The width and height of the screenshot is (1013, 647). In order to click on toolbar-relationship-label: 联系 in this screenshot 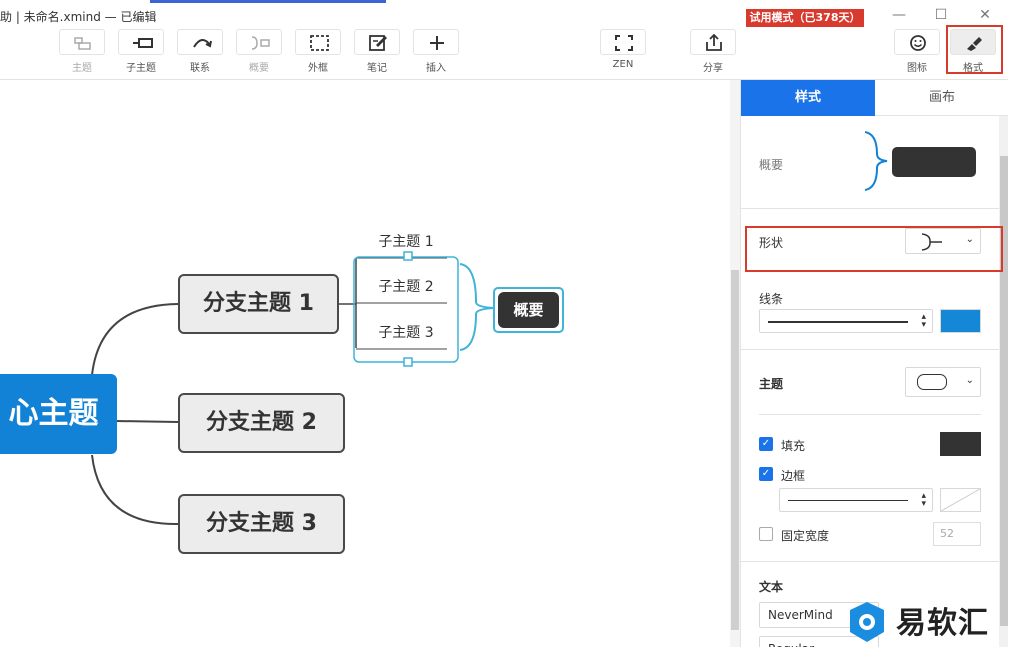, I will do `click(200, 68)`.